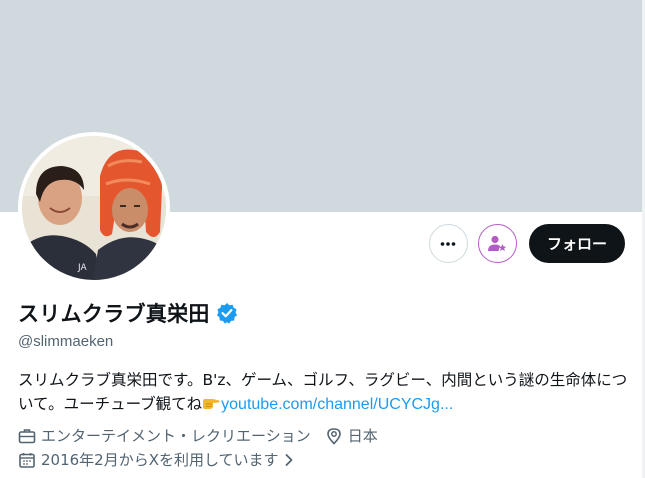 The width and height of the screenshot is (645, 478). Describe the element at coordinates (576, 243) in the screenshot. I see `follow-button: フォロー` at that location.